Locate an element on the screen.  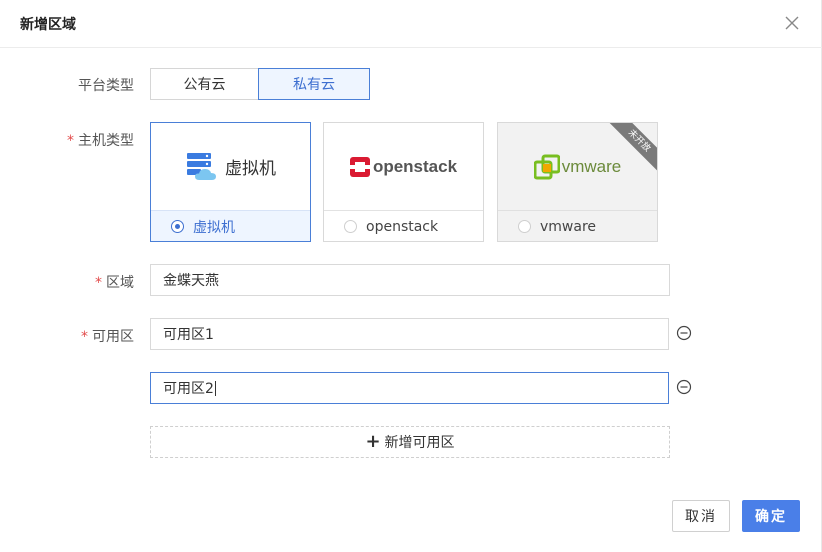
host-card-vm: 虚拟机 虚拟机 is located at coordinates (230, 182).